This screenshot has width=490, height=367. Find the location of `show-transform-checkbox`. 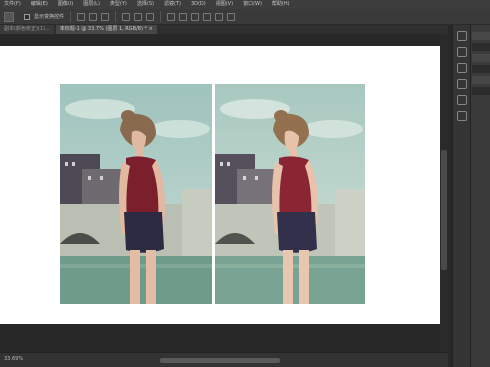

show-transform-checkbox is located at coordinates (27, 16).